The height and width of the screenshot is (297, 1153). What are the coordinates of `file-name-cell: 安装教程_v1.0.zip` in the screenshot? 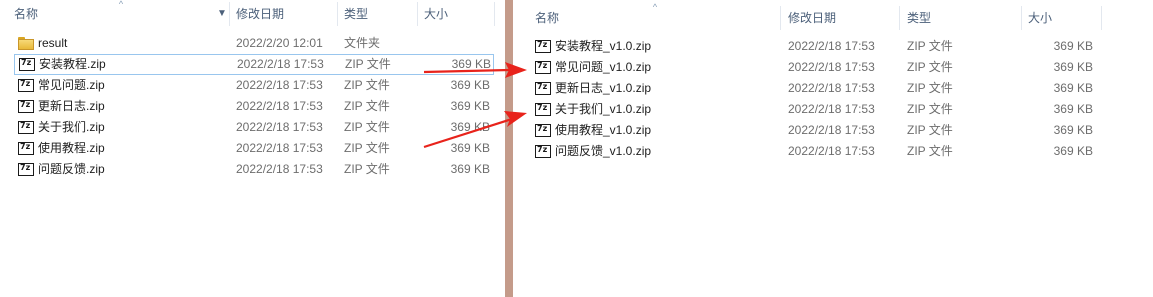 It's located at (593, 46).